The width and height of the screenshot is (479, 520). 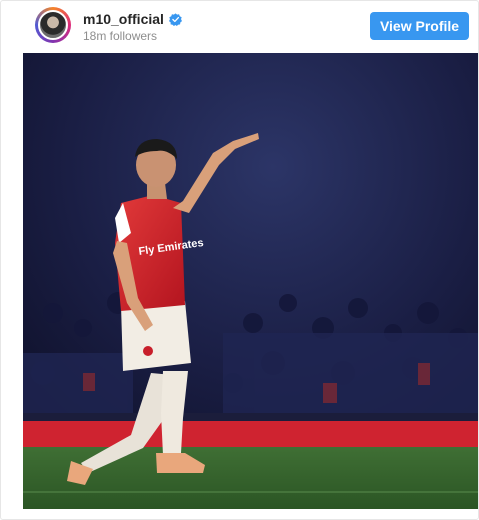 What do you see at coordinates (419, 26) in the screenshot?
I see `view-profile-button: View Profile` at bounding box center [419, 26].